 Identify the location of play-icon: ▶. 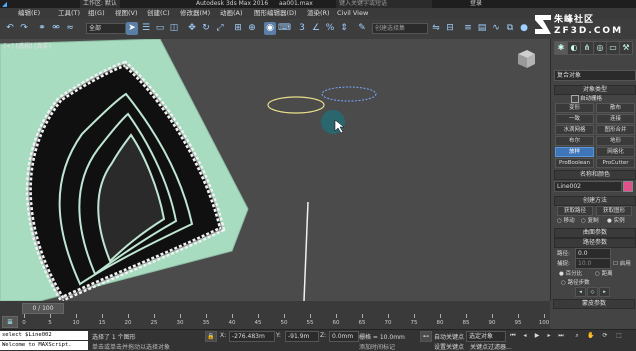
(537, 335).